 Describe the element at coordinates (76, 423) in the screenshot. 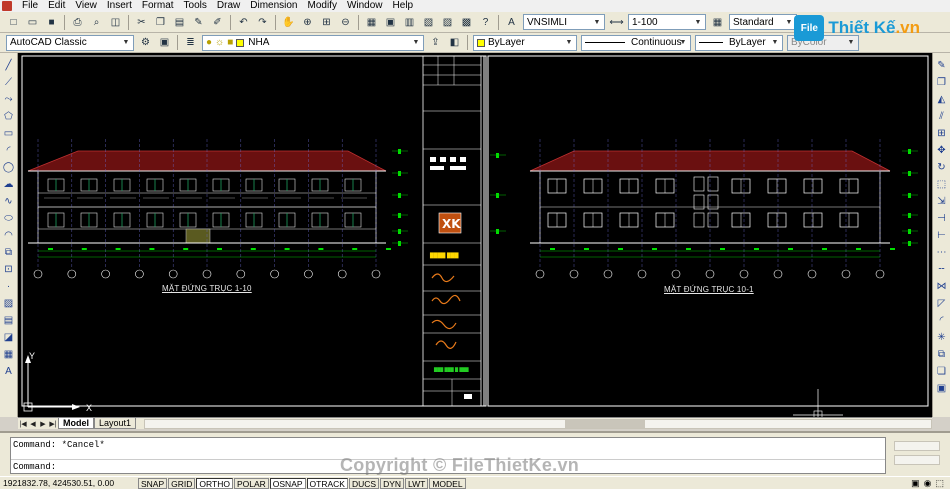

I see `tab-model: Model` at that location.